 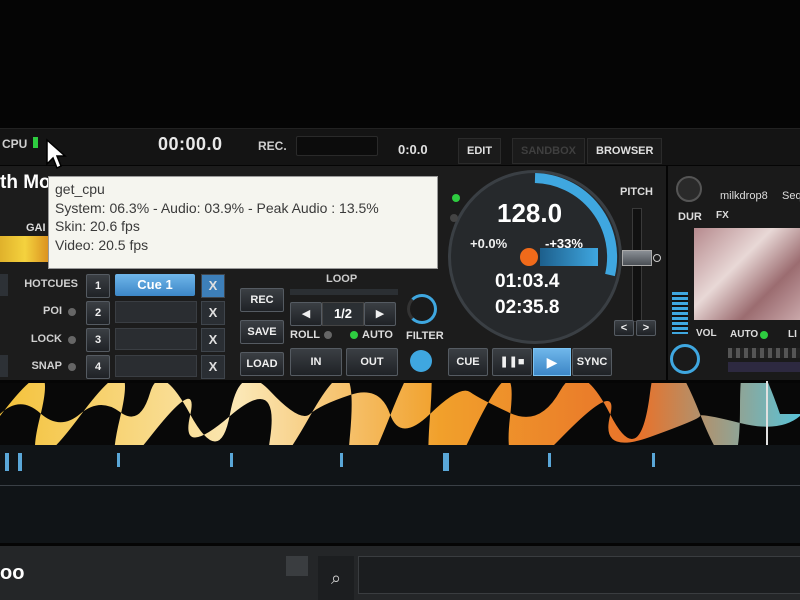 I want to click on dur-label: DUR, so click(x=690, y=217).